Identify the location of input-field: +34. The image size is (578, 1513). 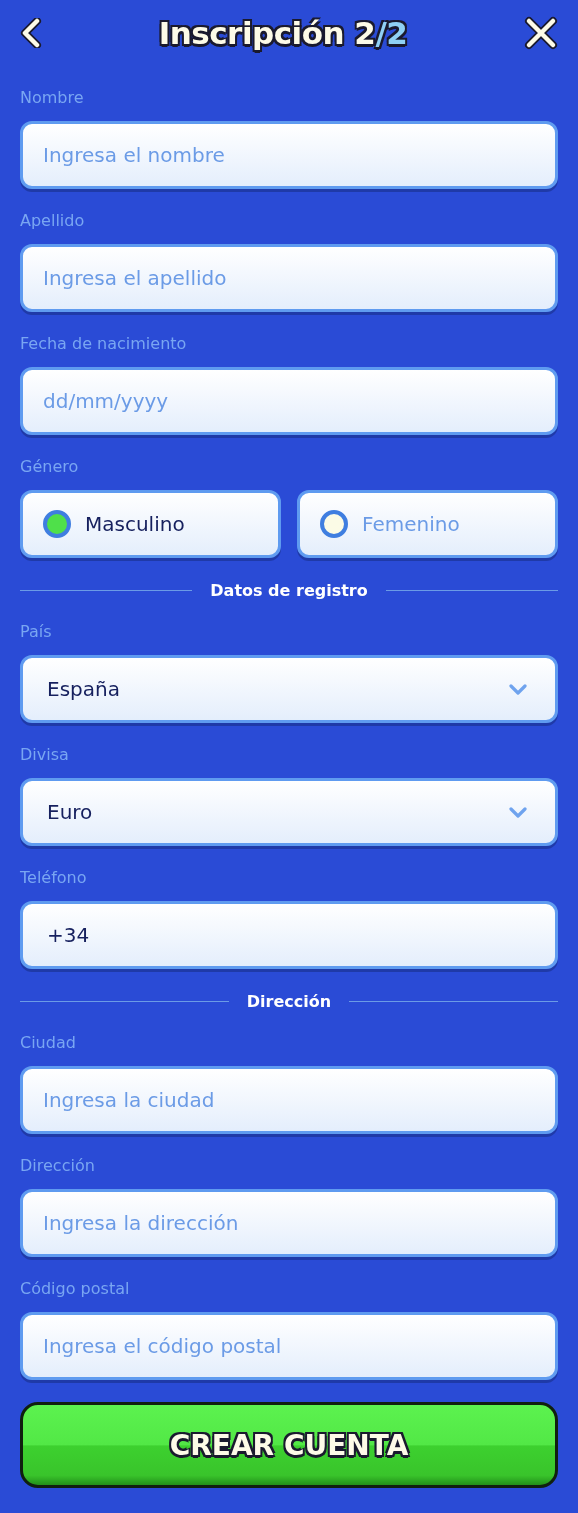
(289, 935).